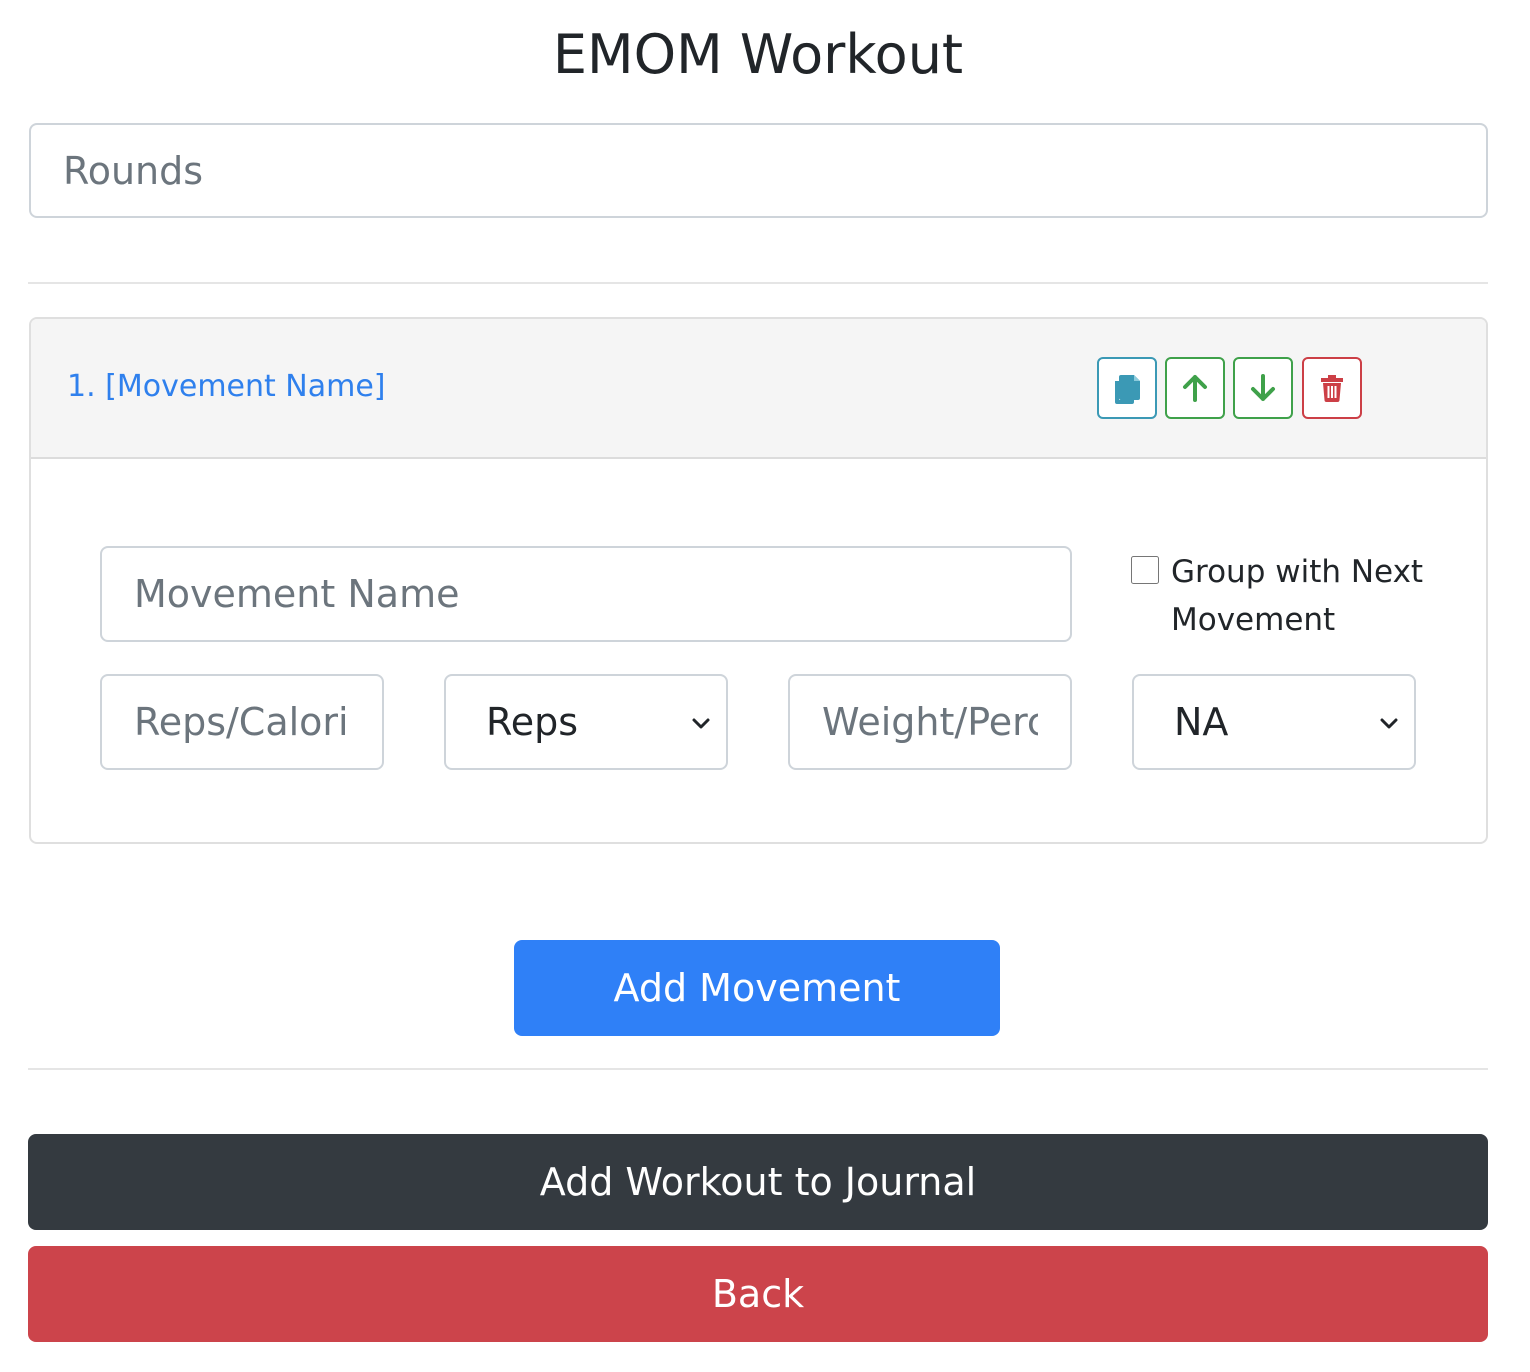 Image resolution: width=1530 pixels, height=1372 pixels. Describe the element at coordinates (757, 988) in the screenshot. I see `add-movement-button: Add Movement` at that location.